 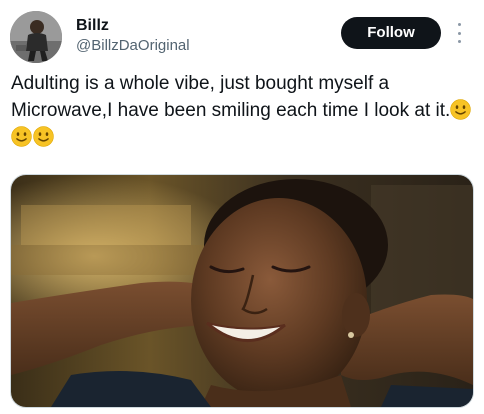 I want to click on user-info: Billz @BillzDaOriginal, so click(x=133, y=36).